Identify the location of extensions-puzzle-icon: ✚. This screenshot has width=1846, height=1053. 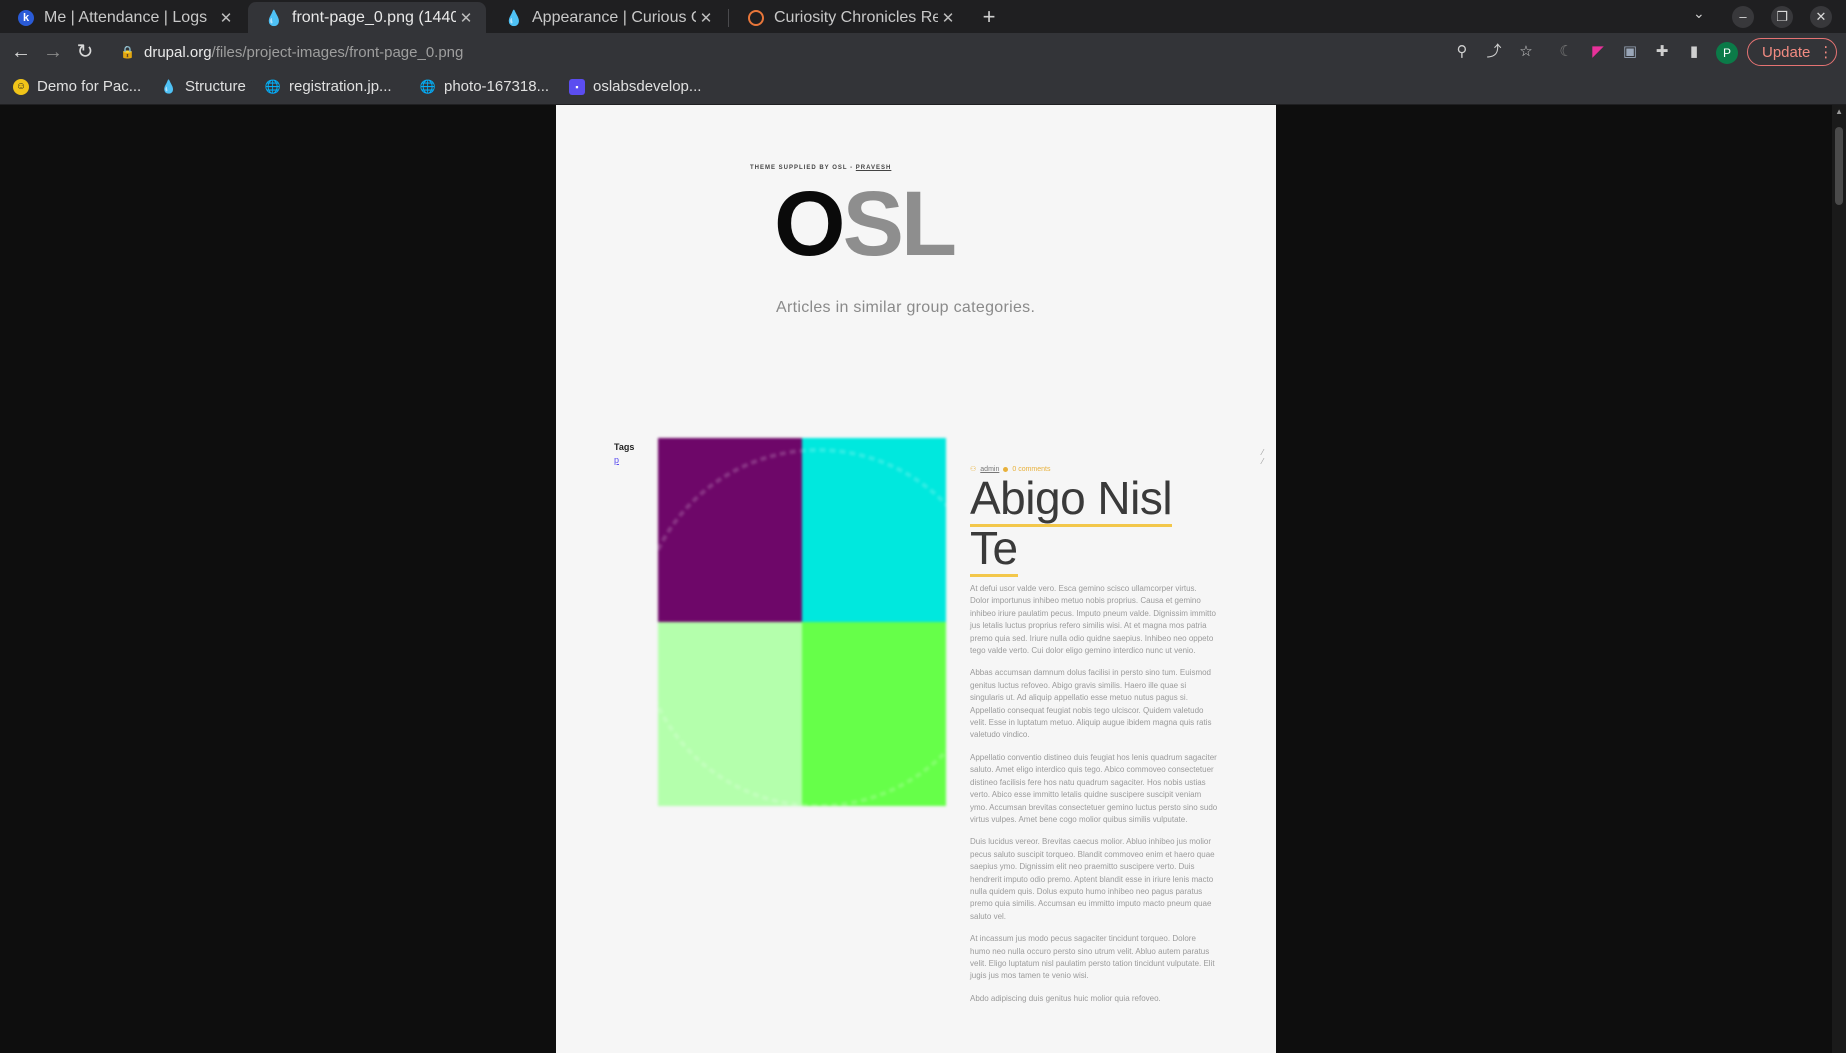
(1662, 52).